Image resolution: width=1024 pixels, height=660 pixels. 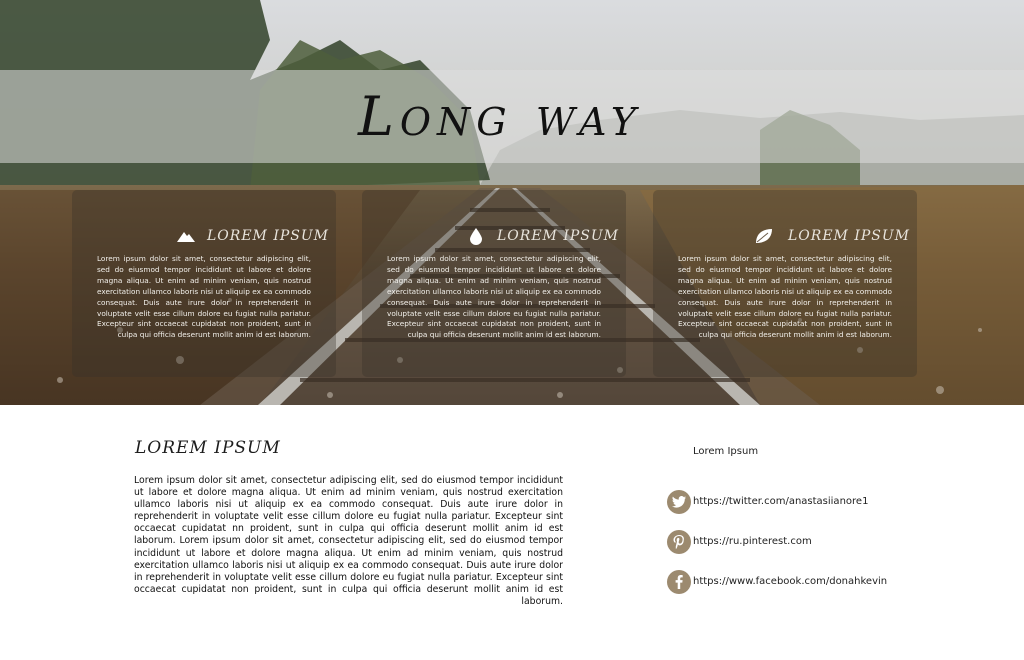 What do you see at coordinates (726, 451) in the screenshot?
I see `aside-heading: Lorem Ipsum` at bounding box center [726, 451].